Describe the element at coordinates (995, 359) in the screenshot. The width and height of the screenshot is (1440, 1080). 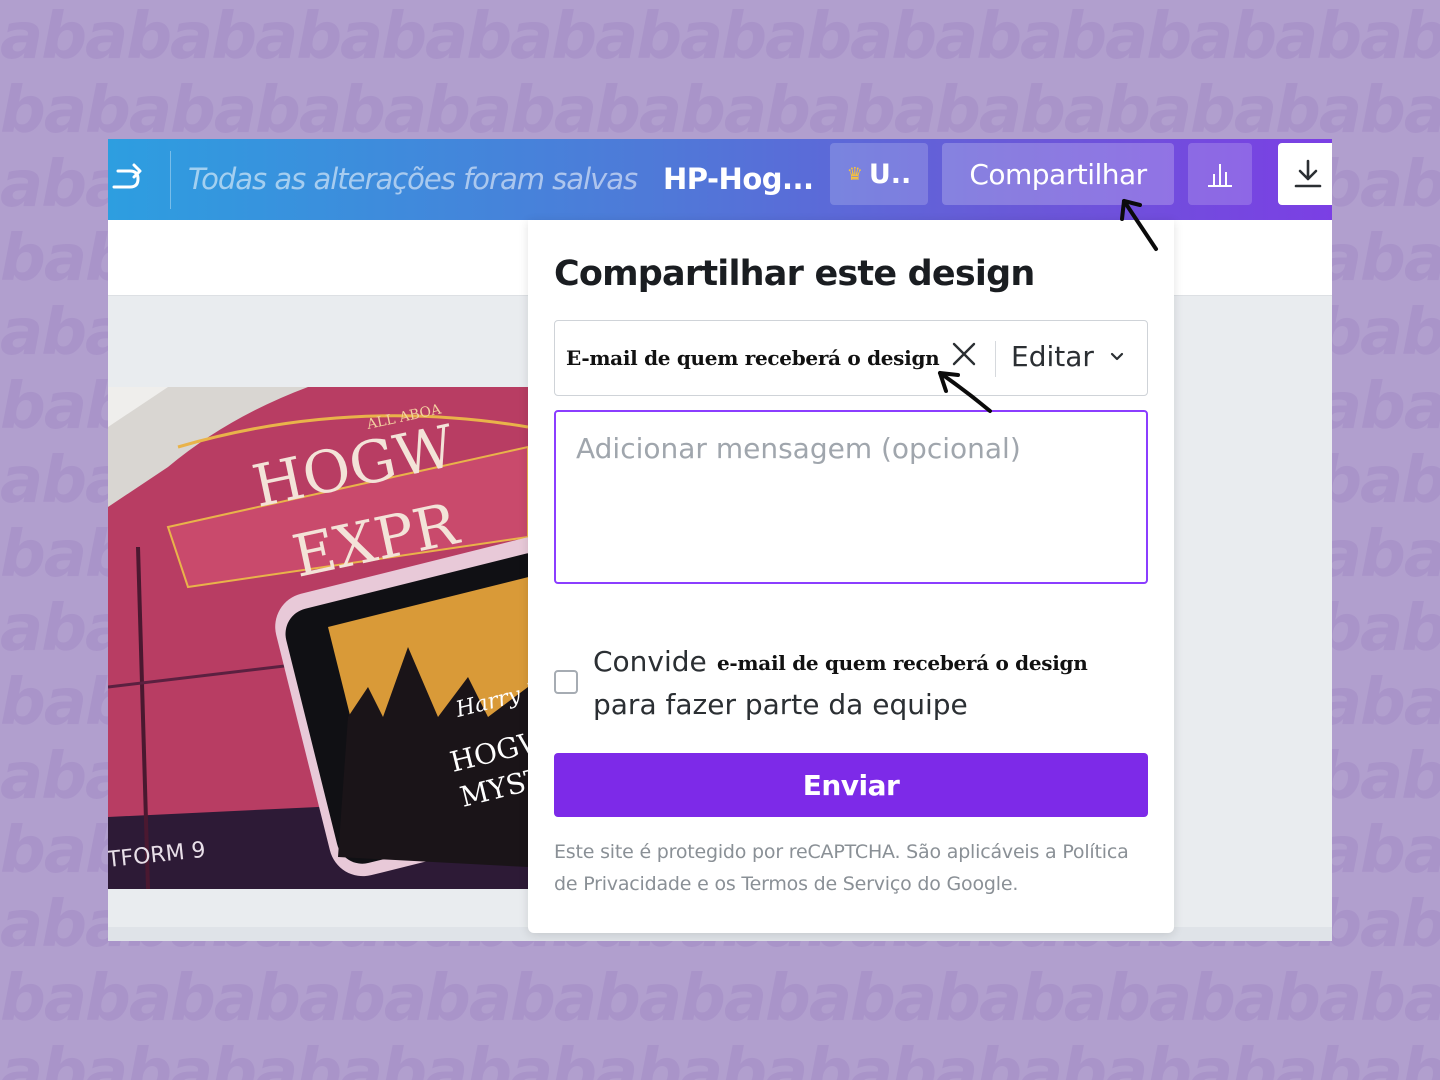
I see `field-separator` at that location.